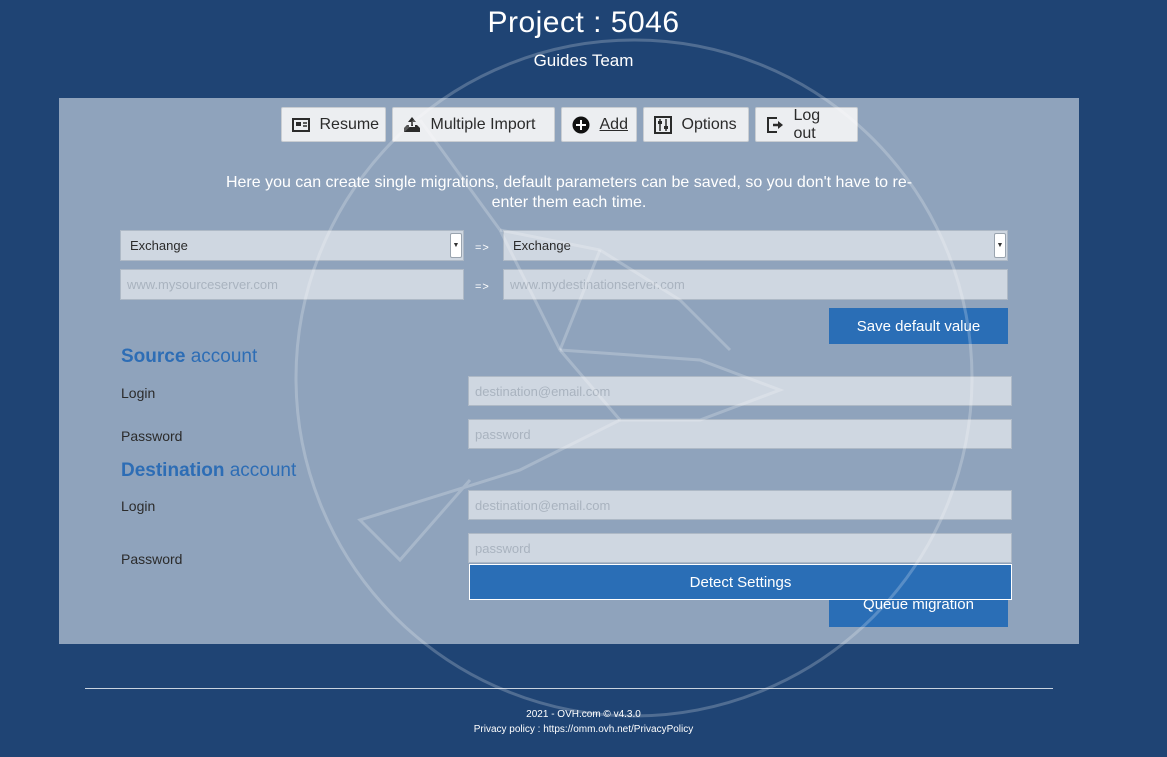 This screenshot has width=1167, height=757. I want to click on source-title-rest: account, so click(221, 356).